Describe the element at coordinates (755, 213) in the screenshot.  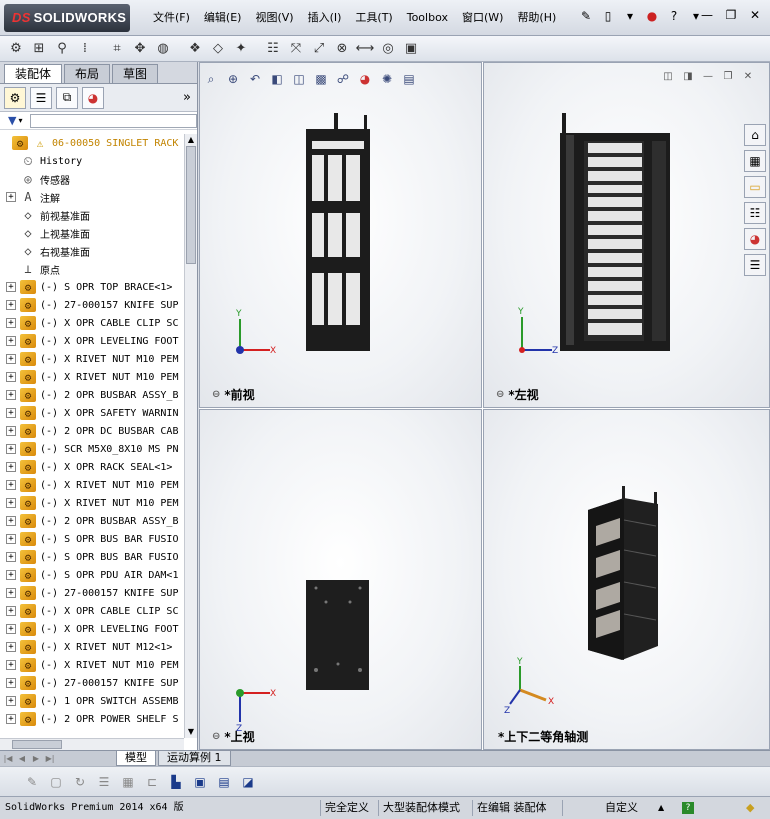
I see `view-palette-icon: ☷` at that location.